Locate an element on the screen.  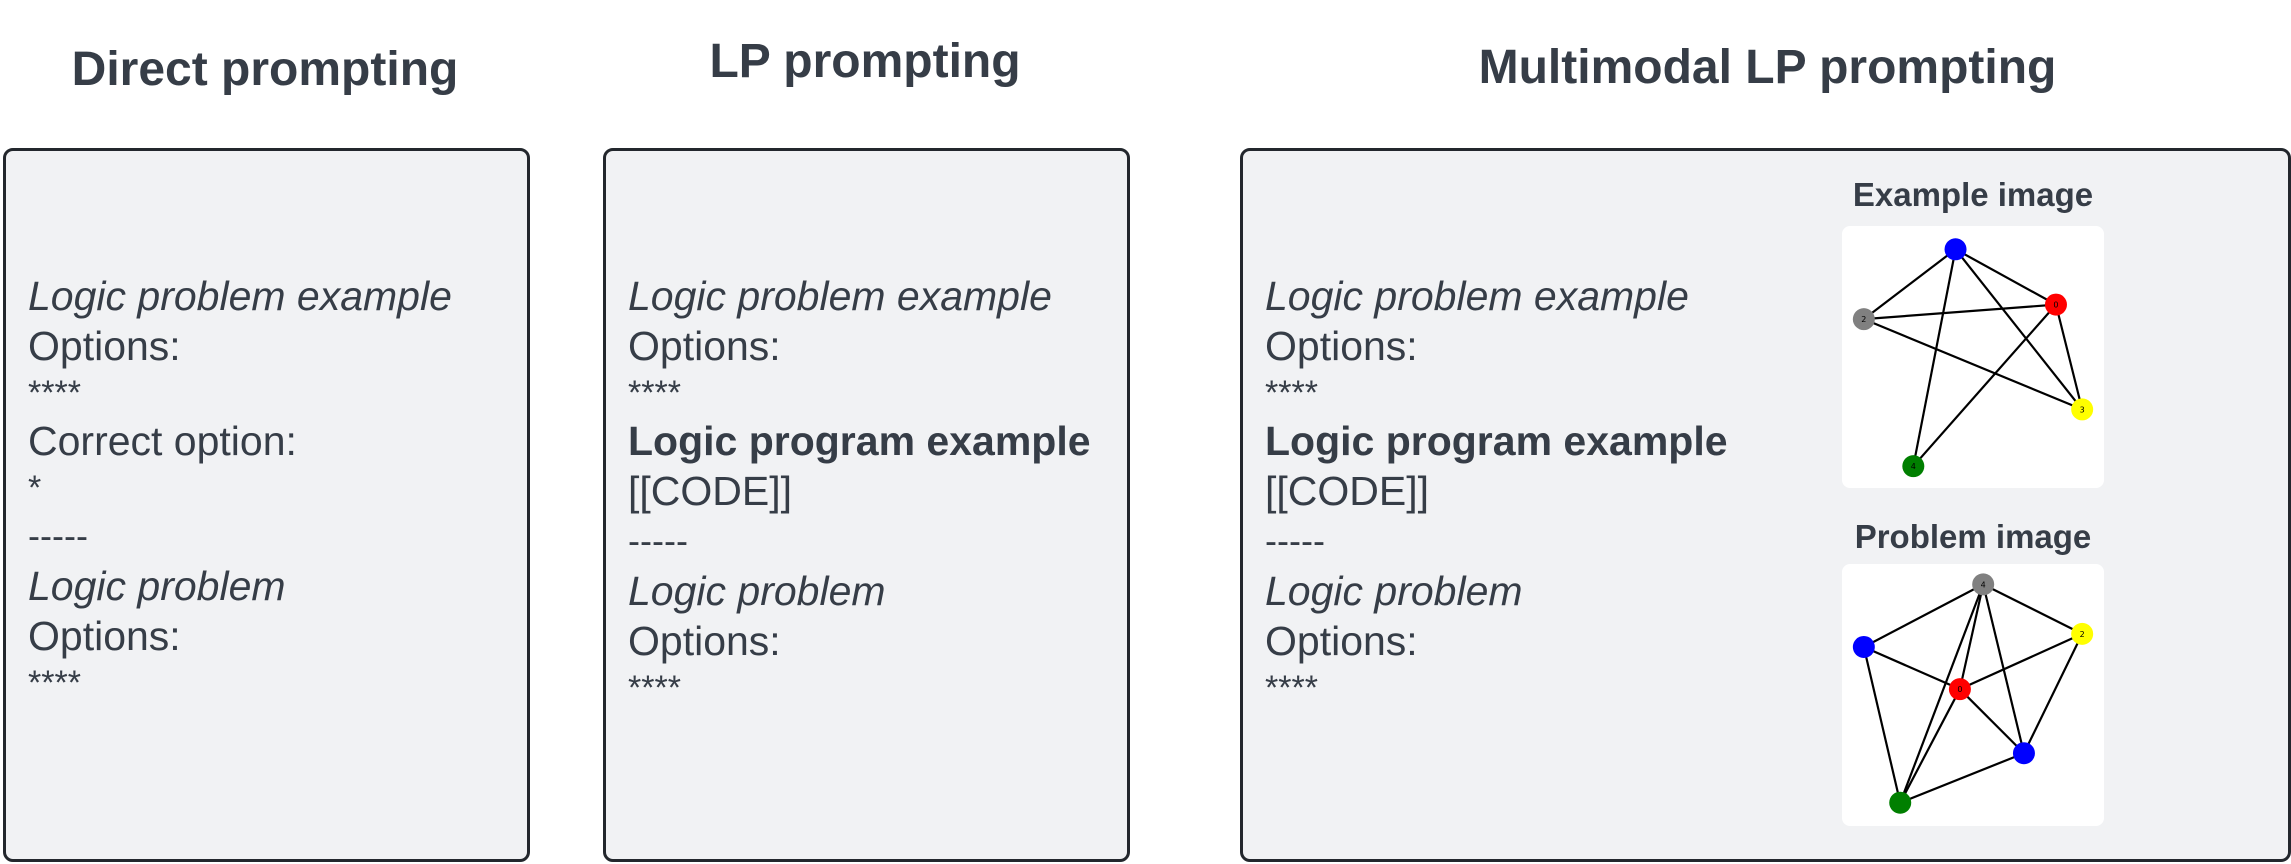
example-graph: 0 2 3 4 is located at coordinates (1973, 358).